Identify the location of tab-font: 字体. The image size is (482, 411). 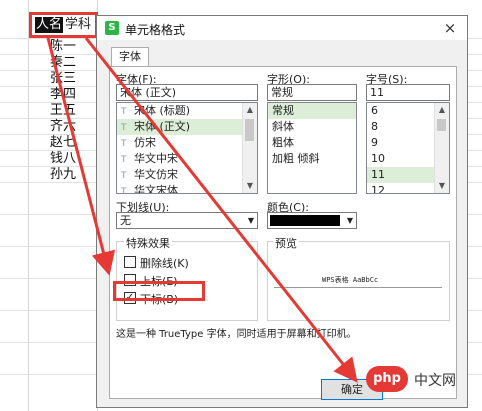
(130, 57).